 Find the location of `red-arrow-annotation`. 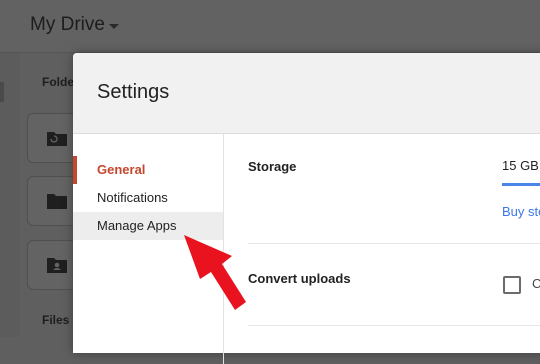

red-arrow-annotation is located at coordinates (215, 272).